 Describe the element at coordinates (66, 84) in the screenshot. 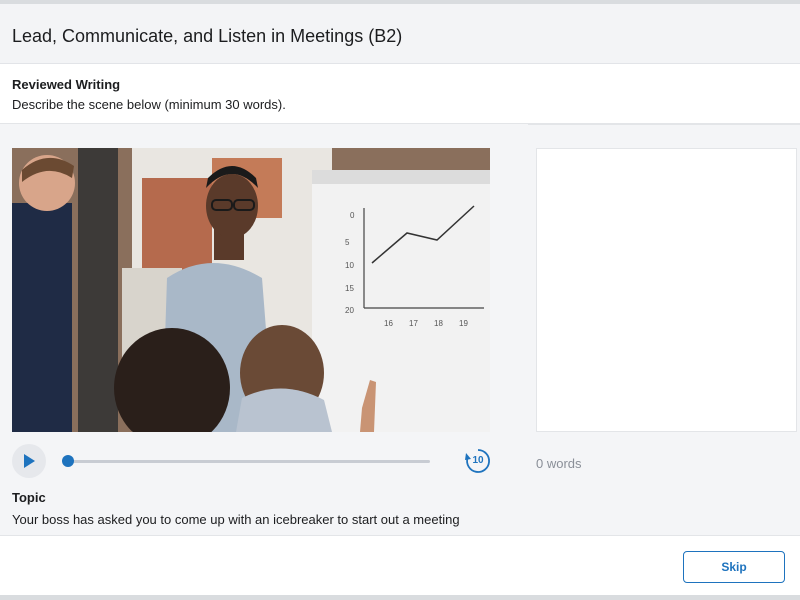

I see `task-label: Reviewed Writing` at that location.